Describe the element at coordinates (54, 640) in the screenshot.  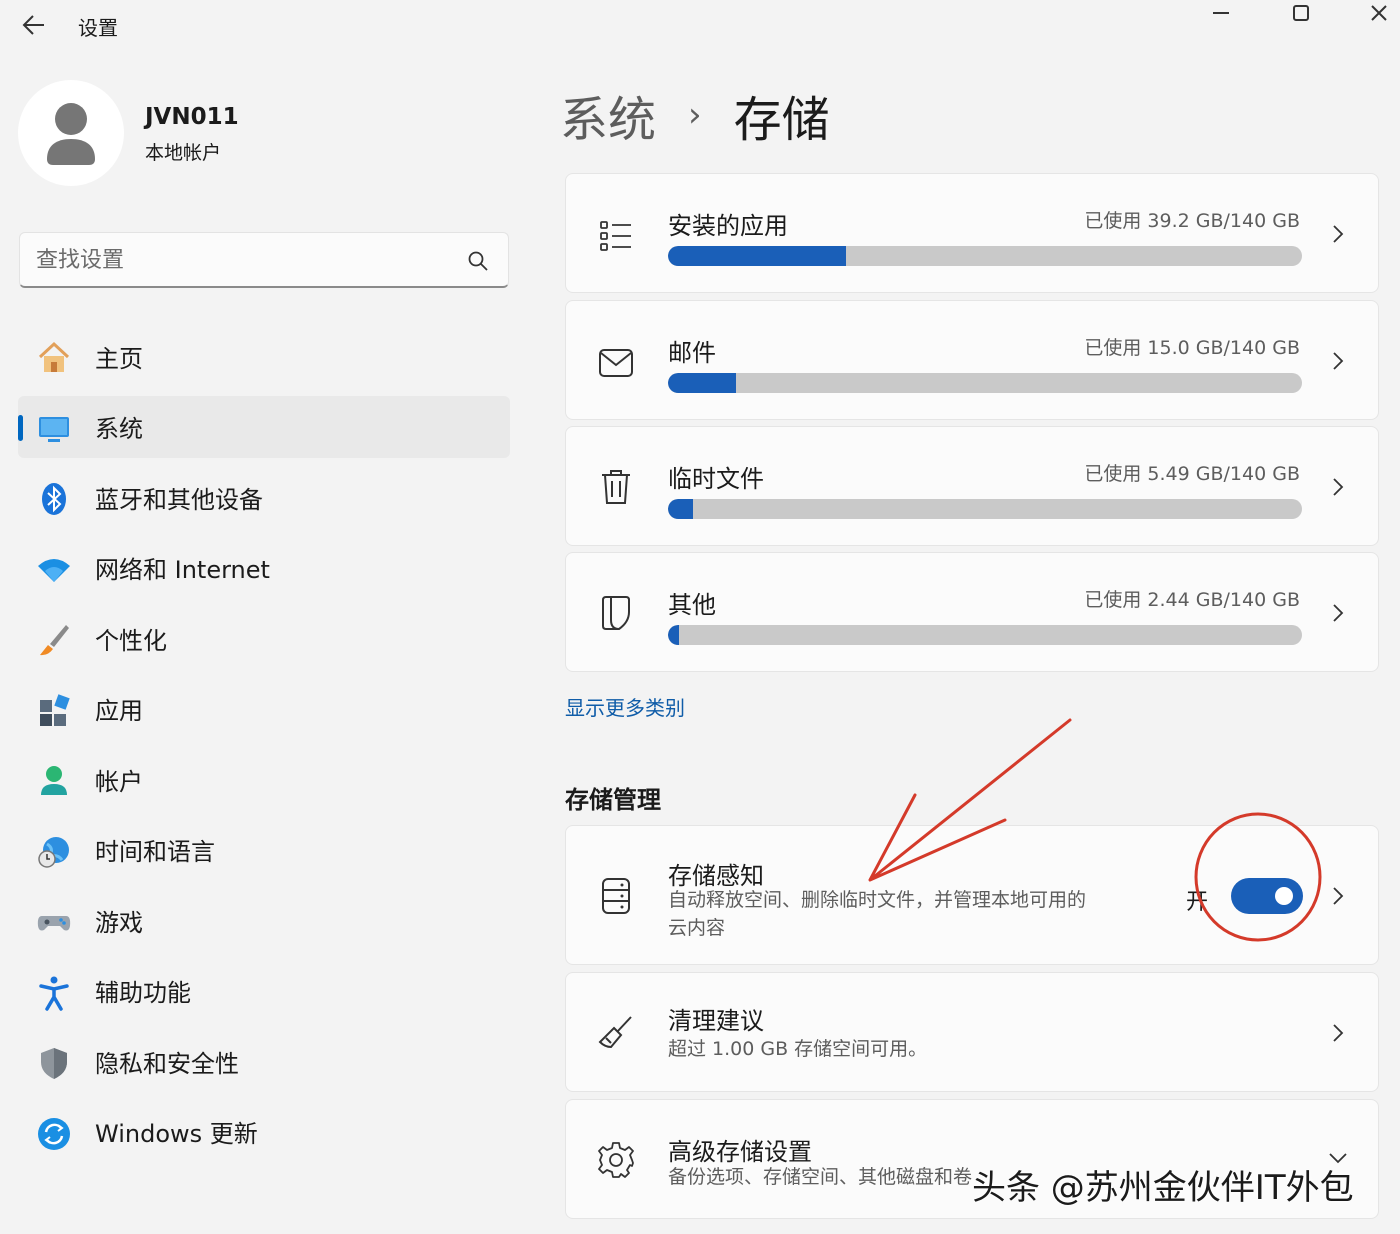
I see `brush-icon` at that location.